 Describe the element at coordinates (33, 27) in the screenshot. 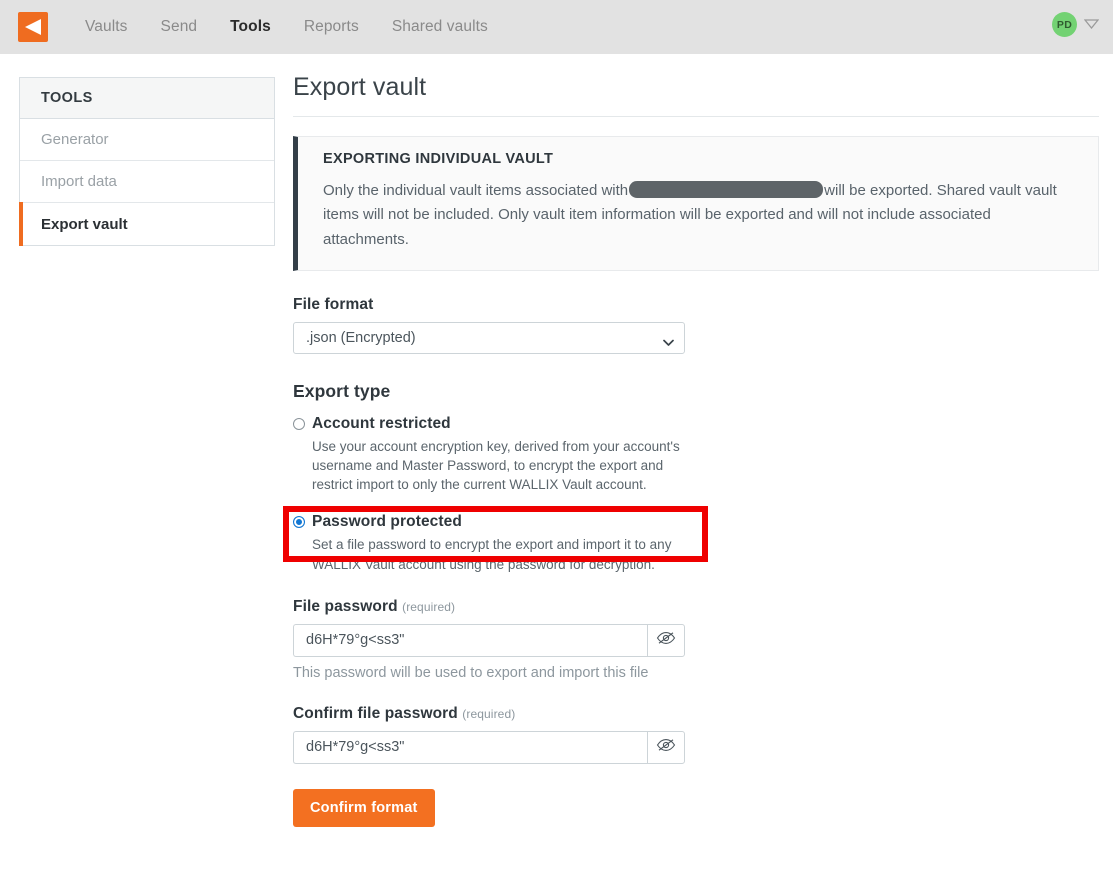

I see `wallix-logo-icon` at that location.